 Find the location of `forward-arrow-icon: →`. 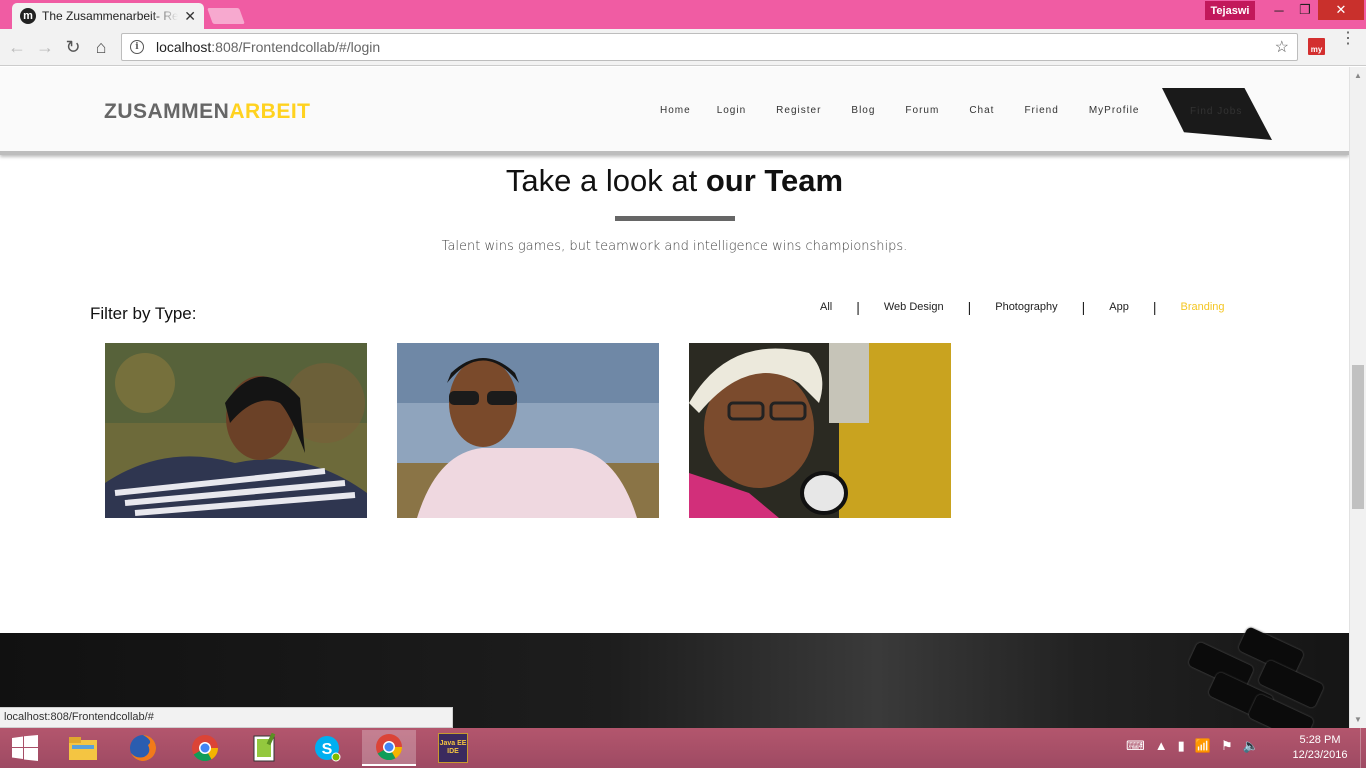

forward-arrow-icon: → is located at coordinates (45, 47).